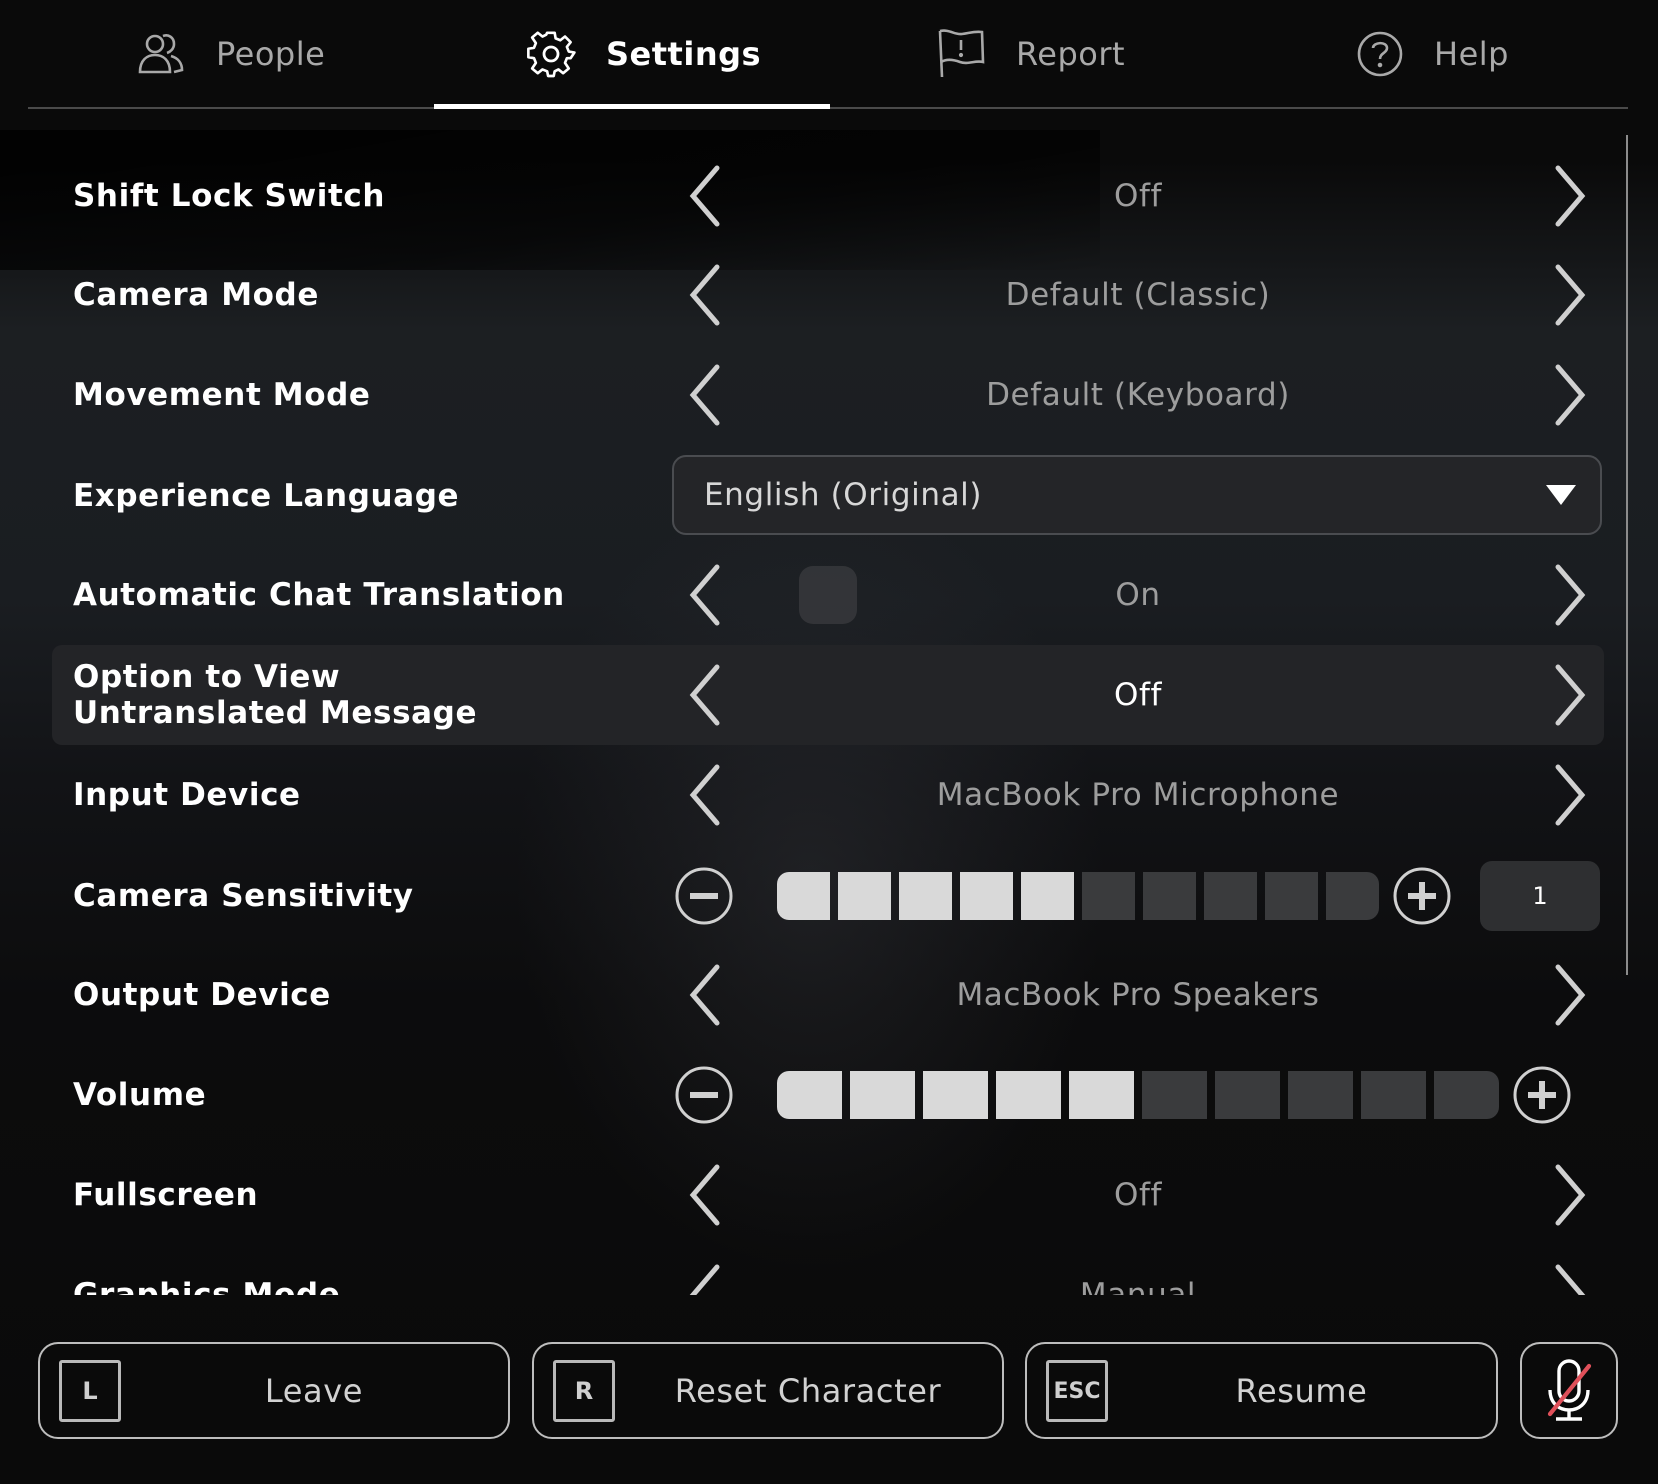  What do you see at coordinates (684, 54) in the screenshot?
I see `tab-label: Settings` at bounding box center [684, 54].